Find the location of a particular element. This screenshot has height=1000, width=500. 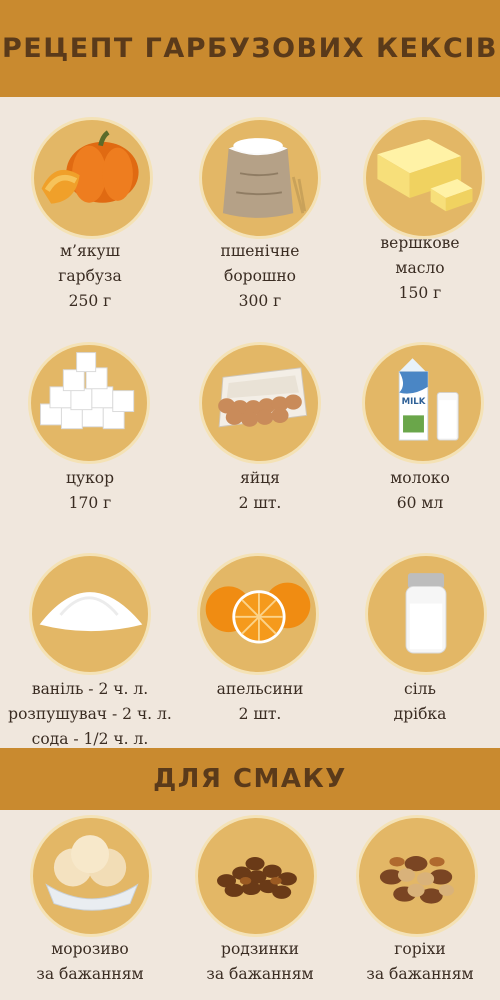

powder-circle is located at coordinates (90, 614).